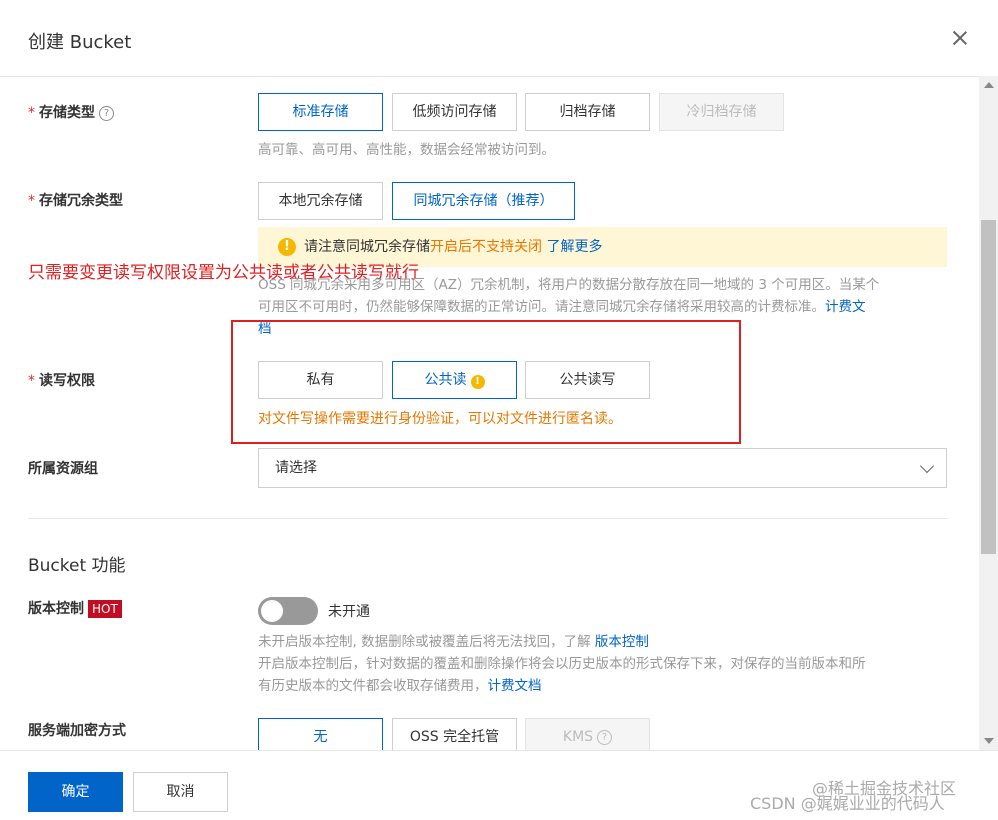  I want to click on section-title: Bucket 功能, so click(77, 566).